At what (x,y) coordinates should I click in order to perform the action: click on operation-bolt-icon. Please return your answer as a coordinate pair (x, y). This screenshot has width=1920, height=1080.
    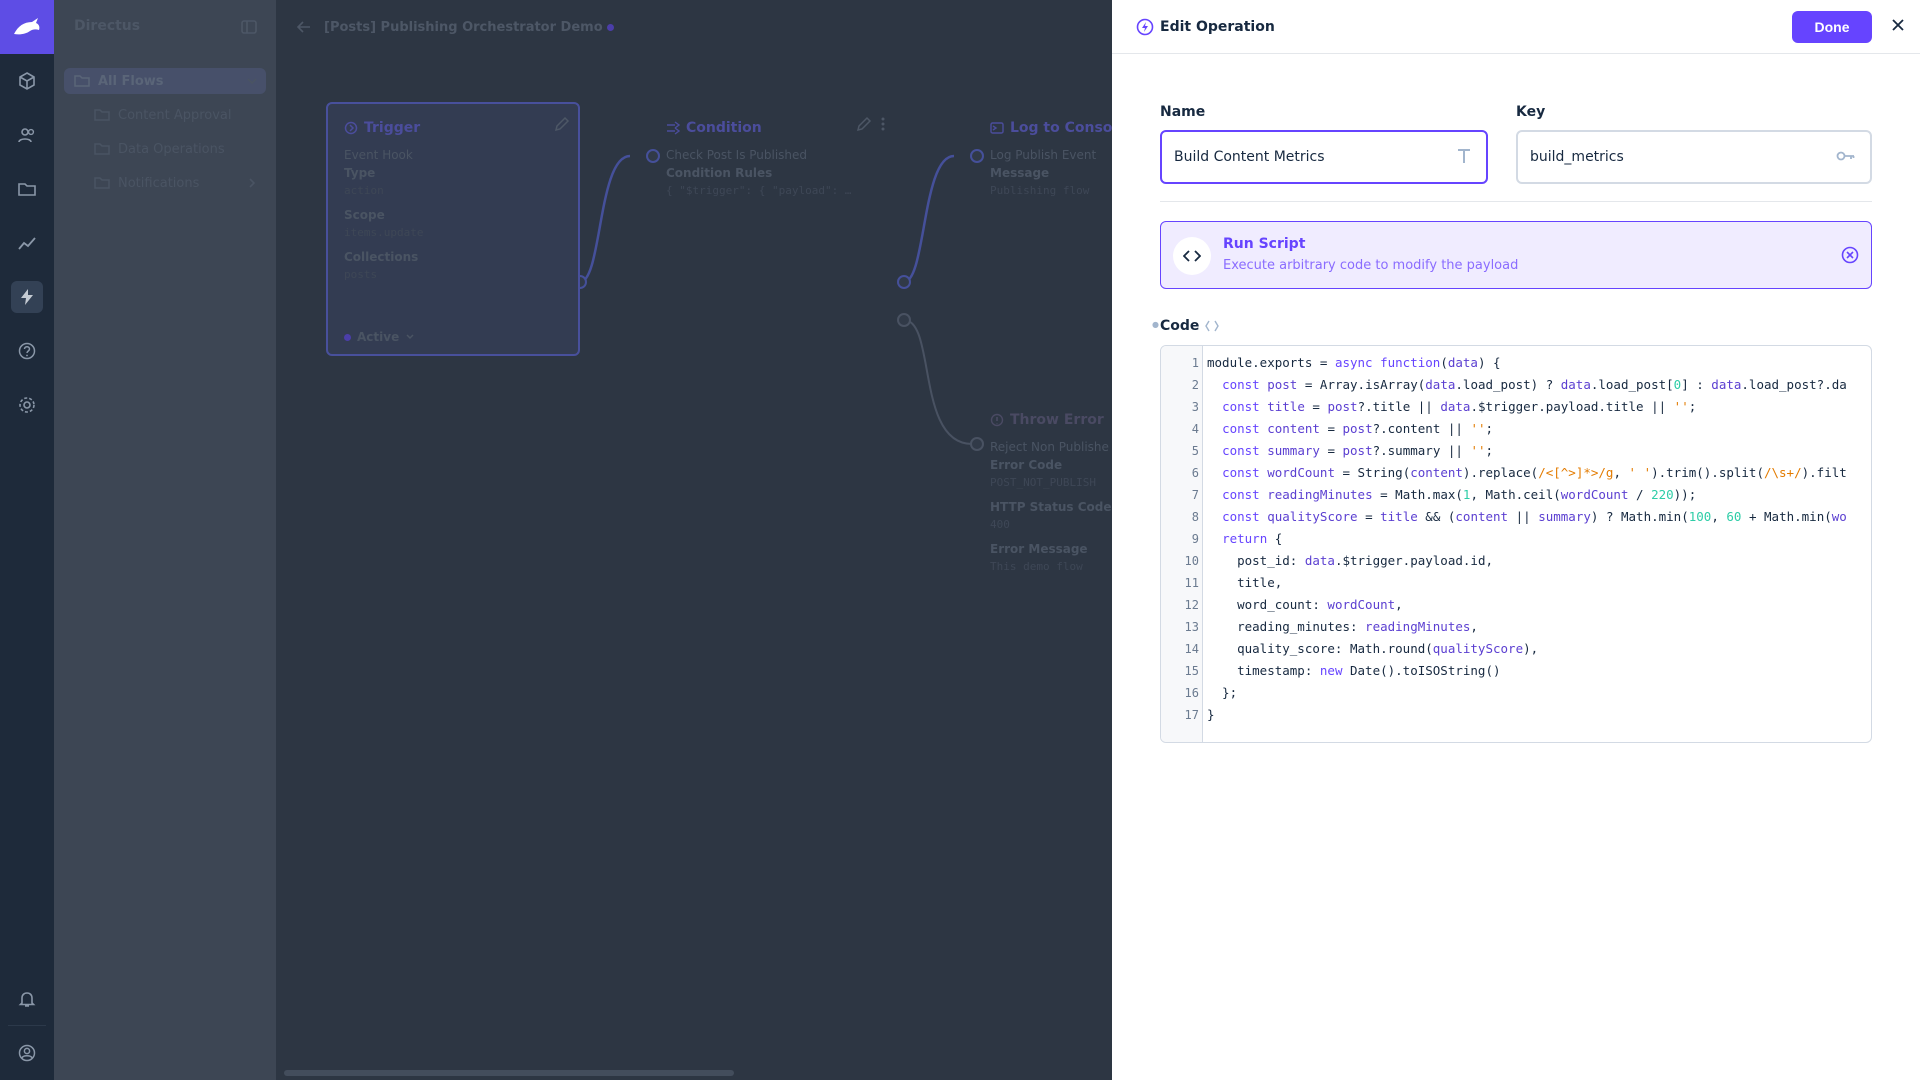
    Looking at the image, I should click on (1145, 27).